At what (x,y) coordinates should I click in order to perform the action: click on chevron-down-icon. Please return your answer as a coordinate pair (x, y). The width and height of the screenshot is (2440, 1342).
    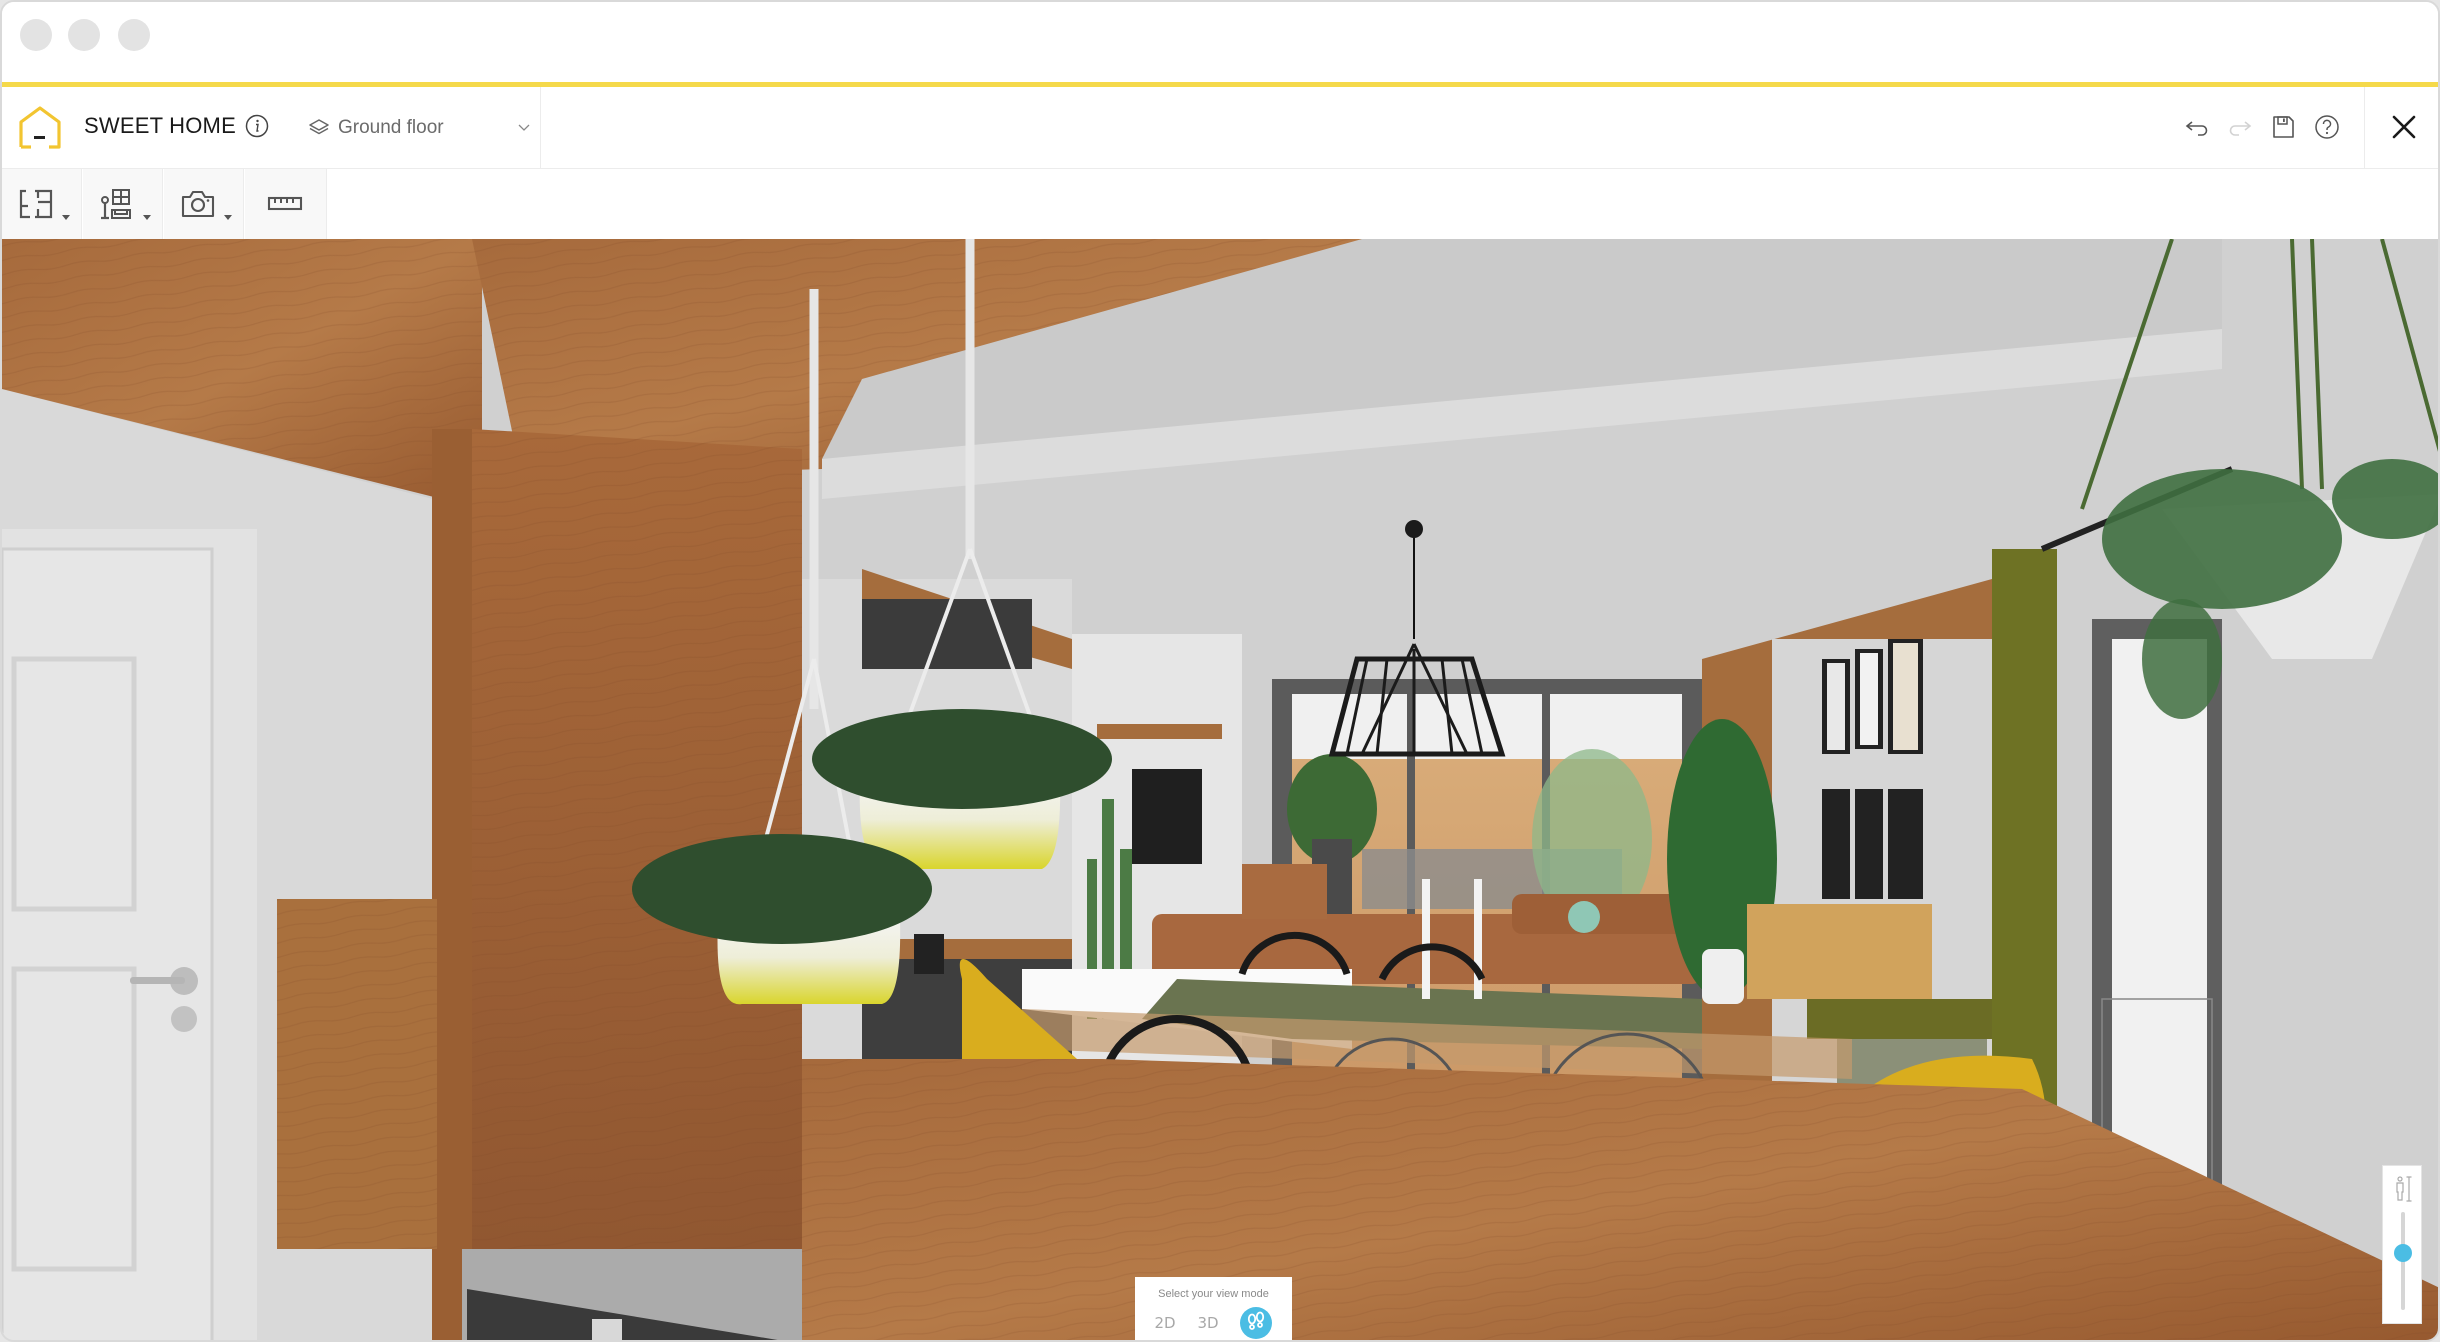
    Looking at the image, I should click on (524, 127).